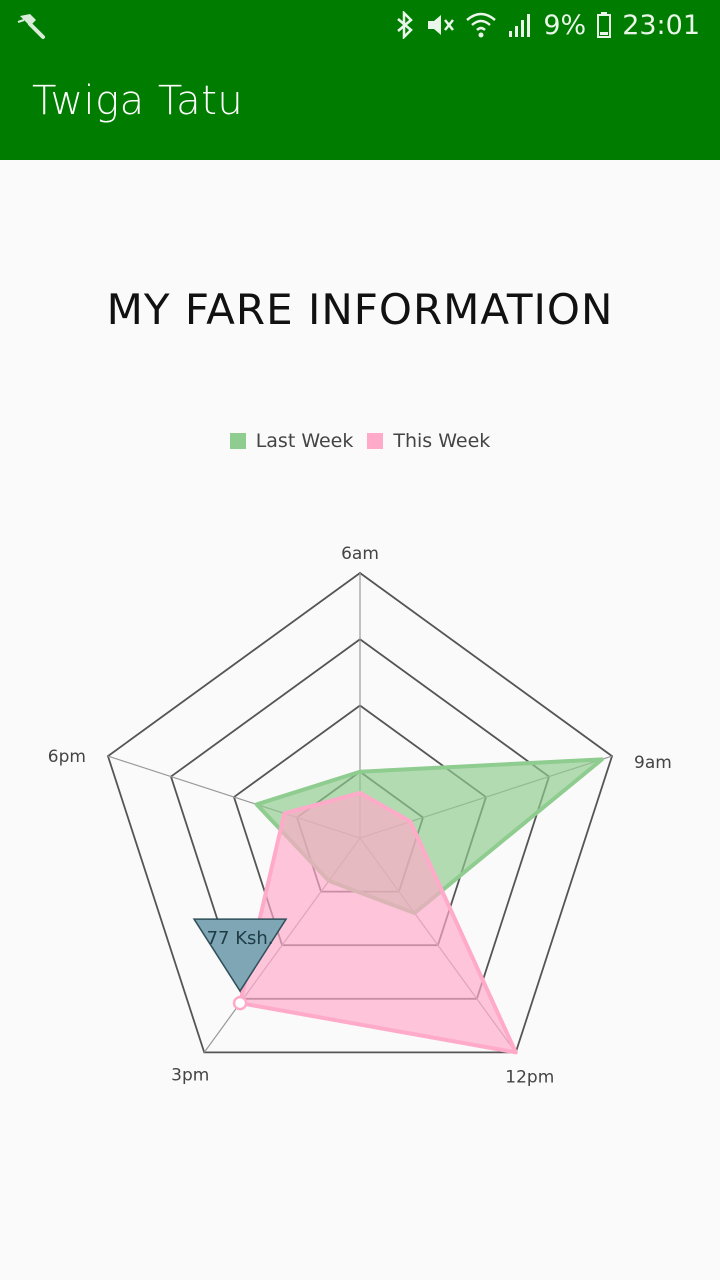 The image size is (720, 1280). I want to click on app-bar: Twiga Tatu, so click(360, 105).